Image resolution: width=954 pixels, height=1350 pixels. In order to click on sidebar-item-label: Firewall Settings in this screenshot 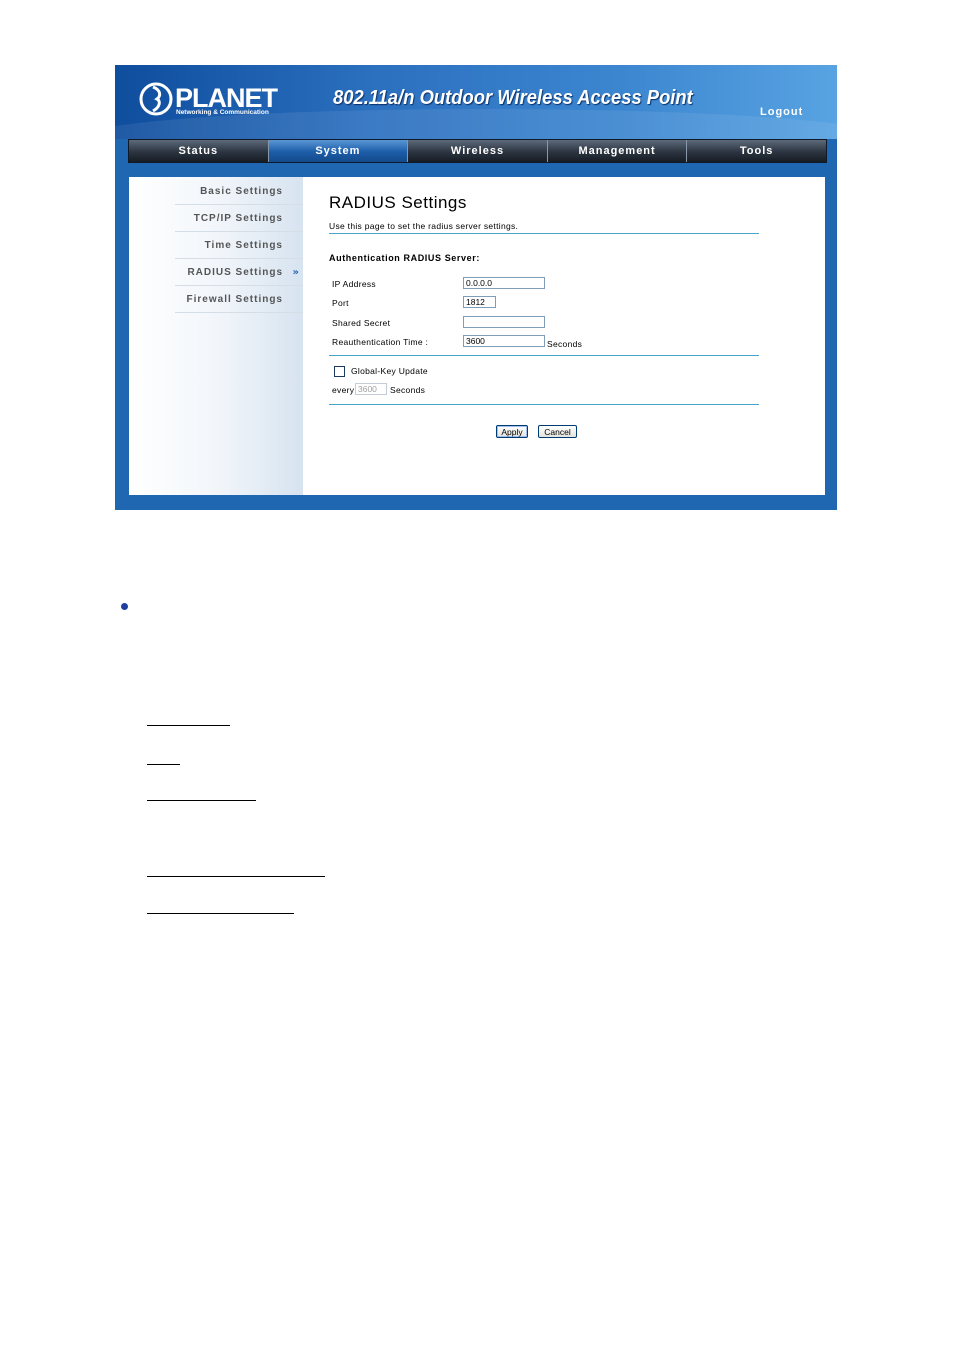, I will do `click(234, 299)`.